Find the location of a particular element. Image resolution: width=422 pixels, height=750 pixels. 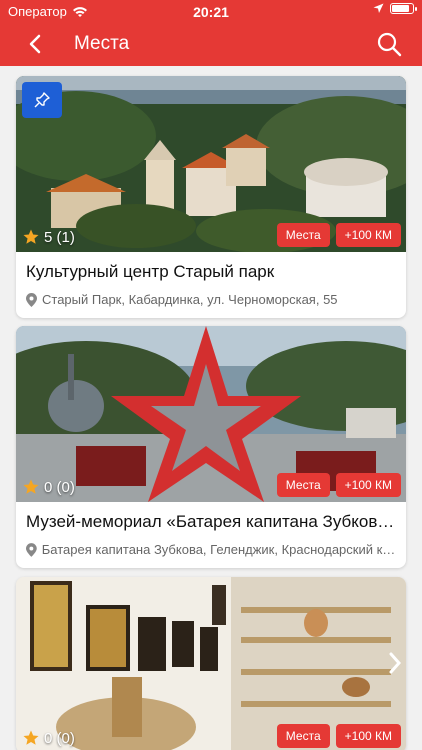

place-name: Культурный центр Старый парк is located at coordinates (150, 271).